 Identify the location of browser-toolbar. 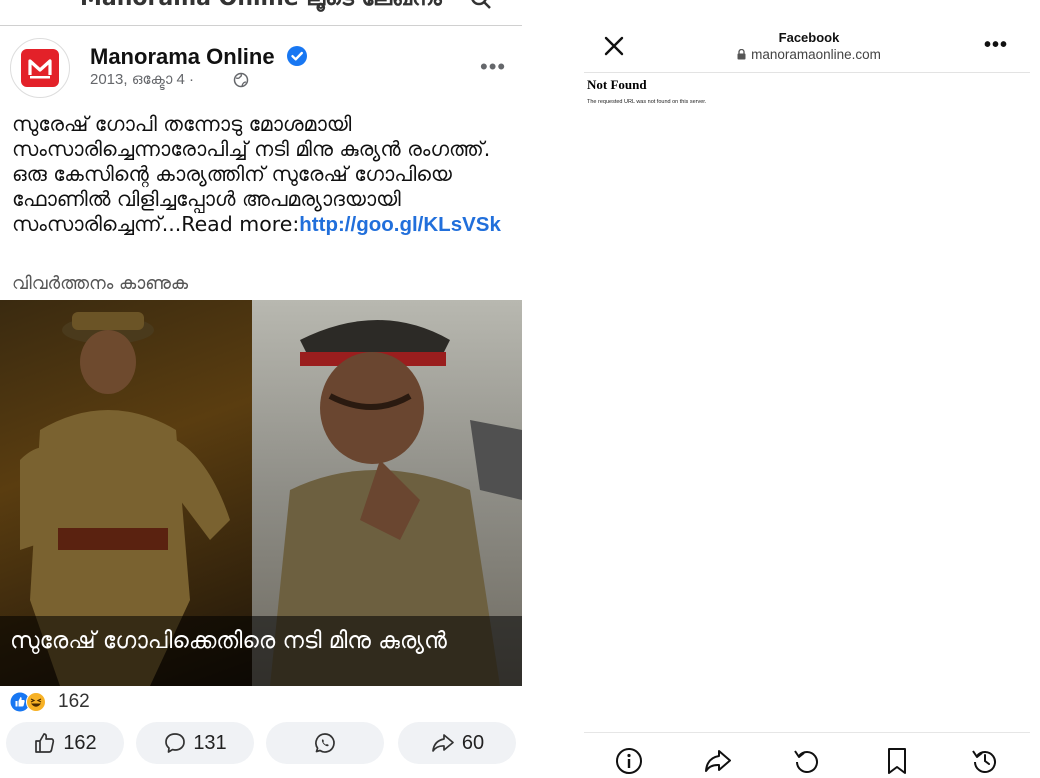
(807, 762).